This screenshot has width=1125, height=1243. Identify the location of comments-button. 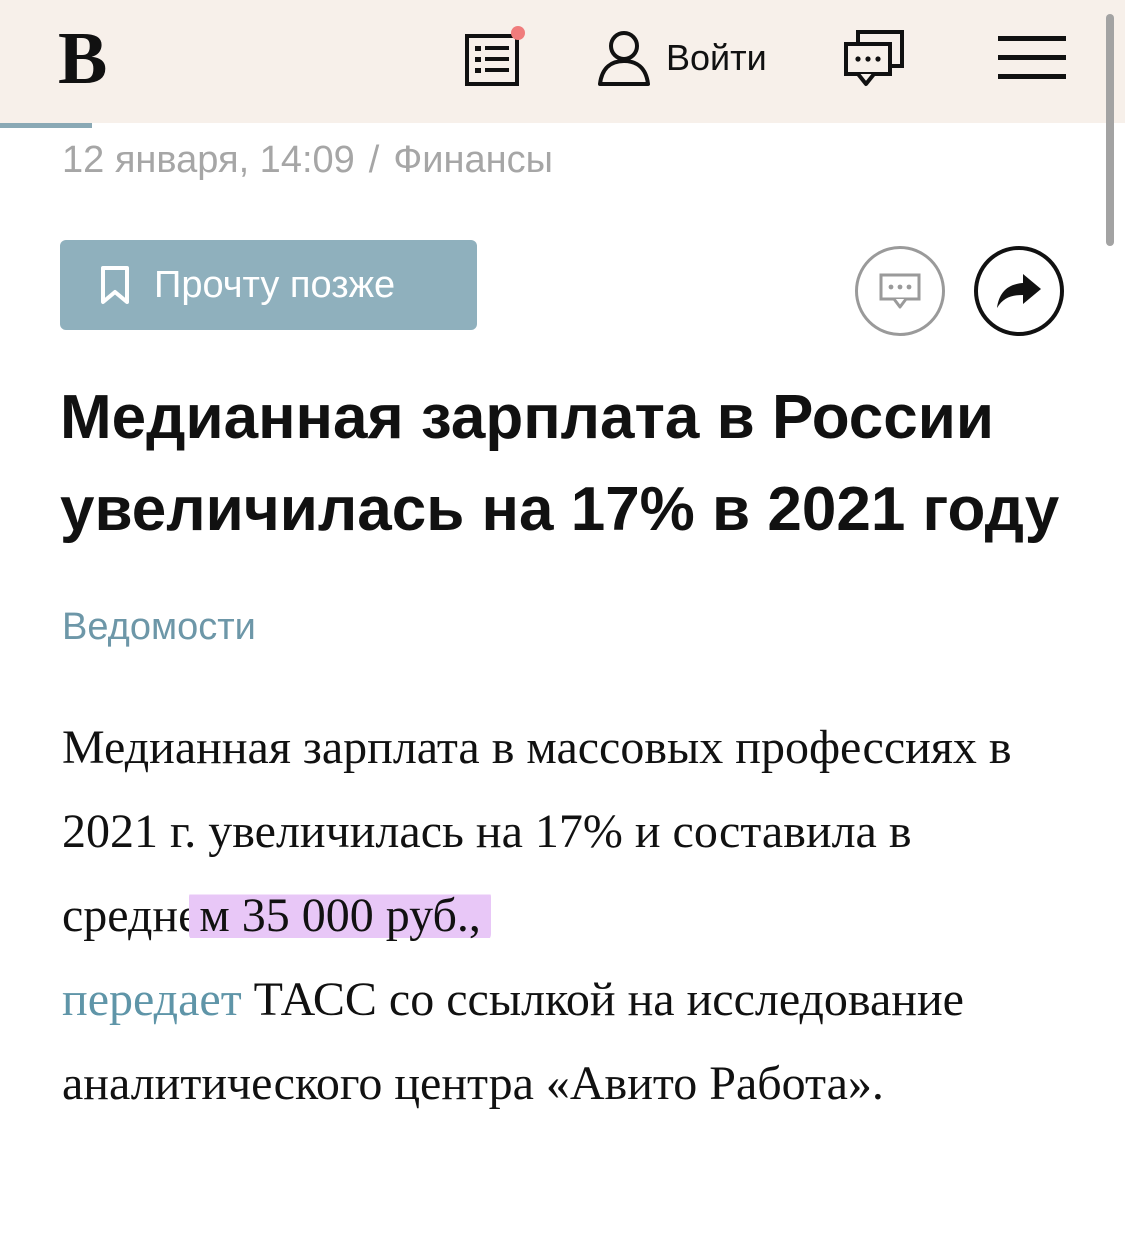
(900, 291).